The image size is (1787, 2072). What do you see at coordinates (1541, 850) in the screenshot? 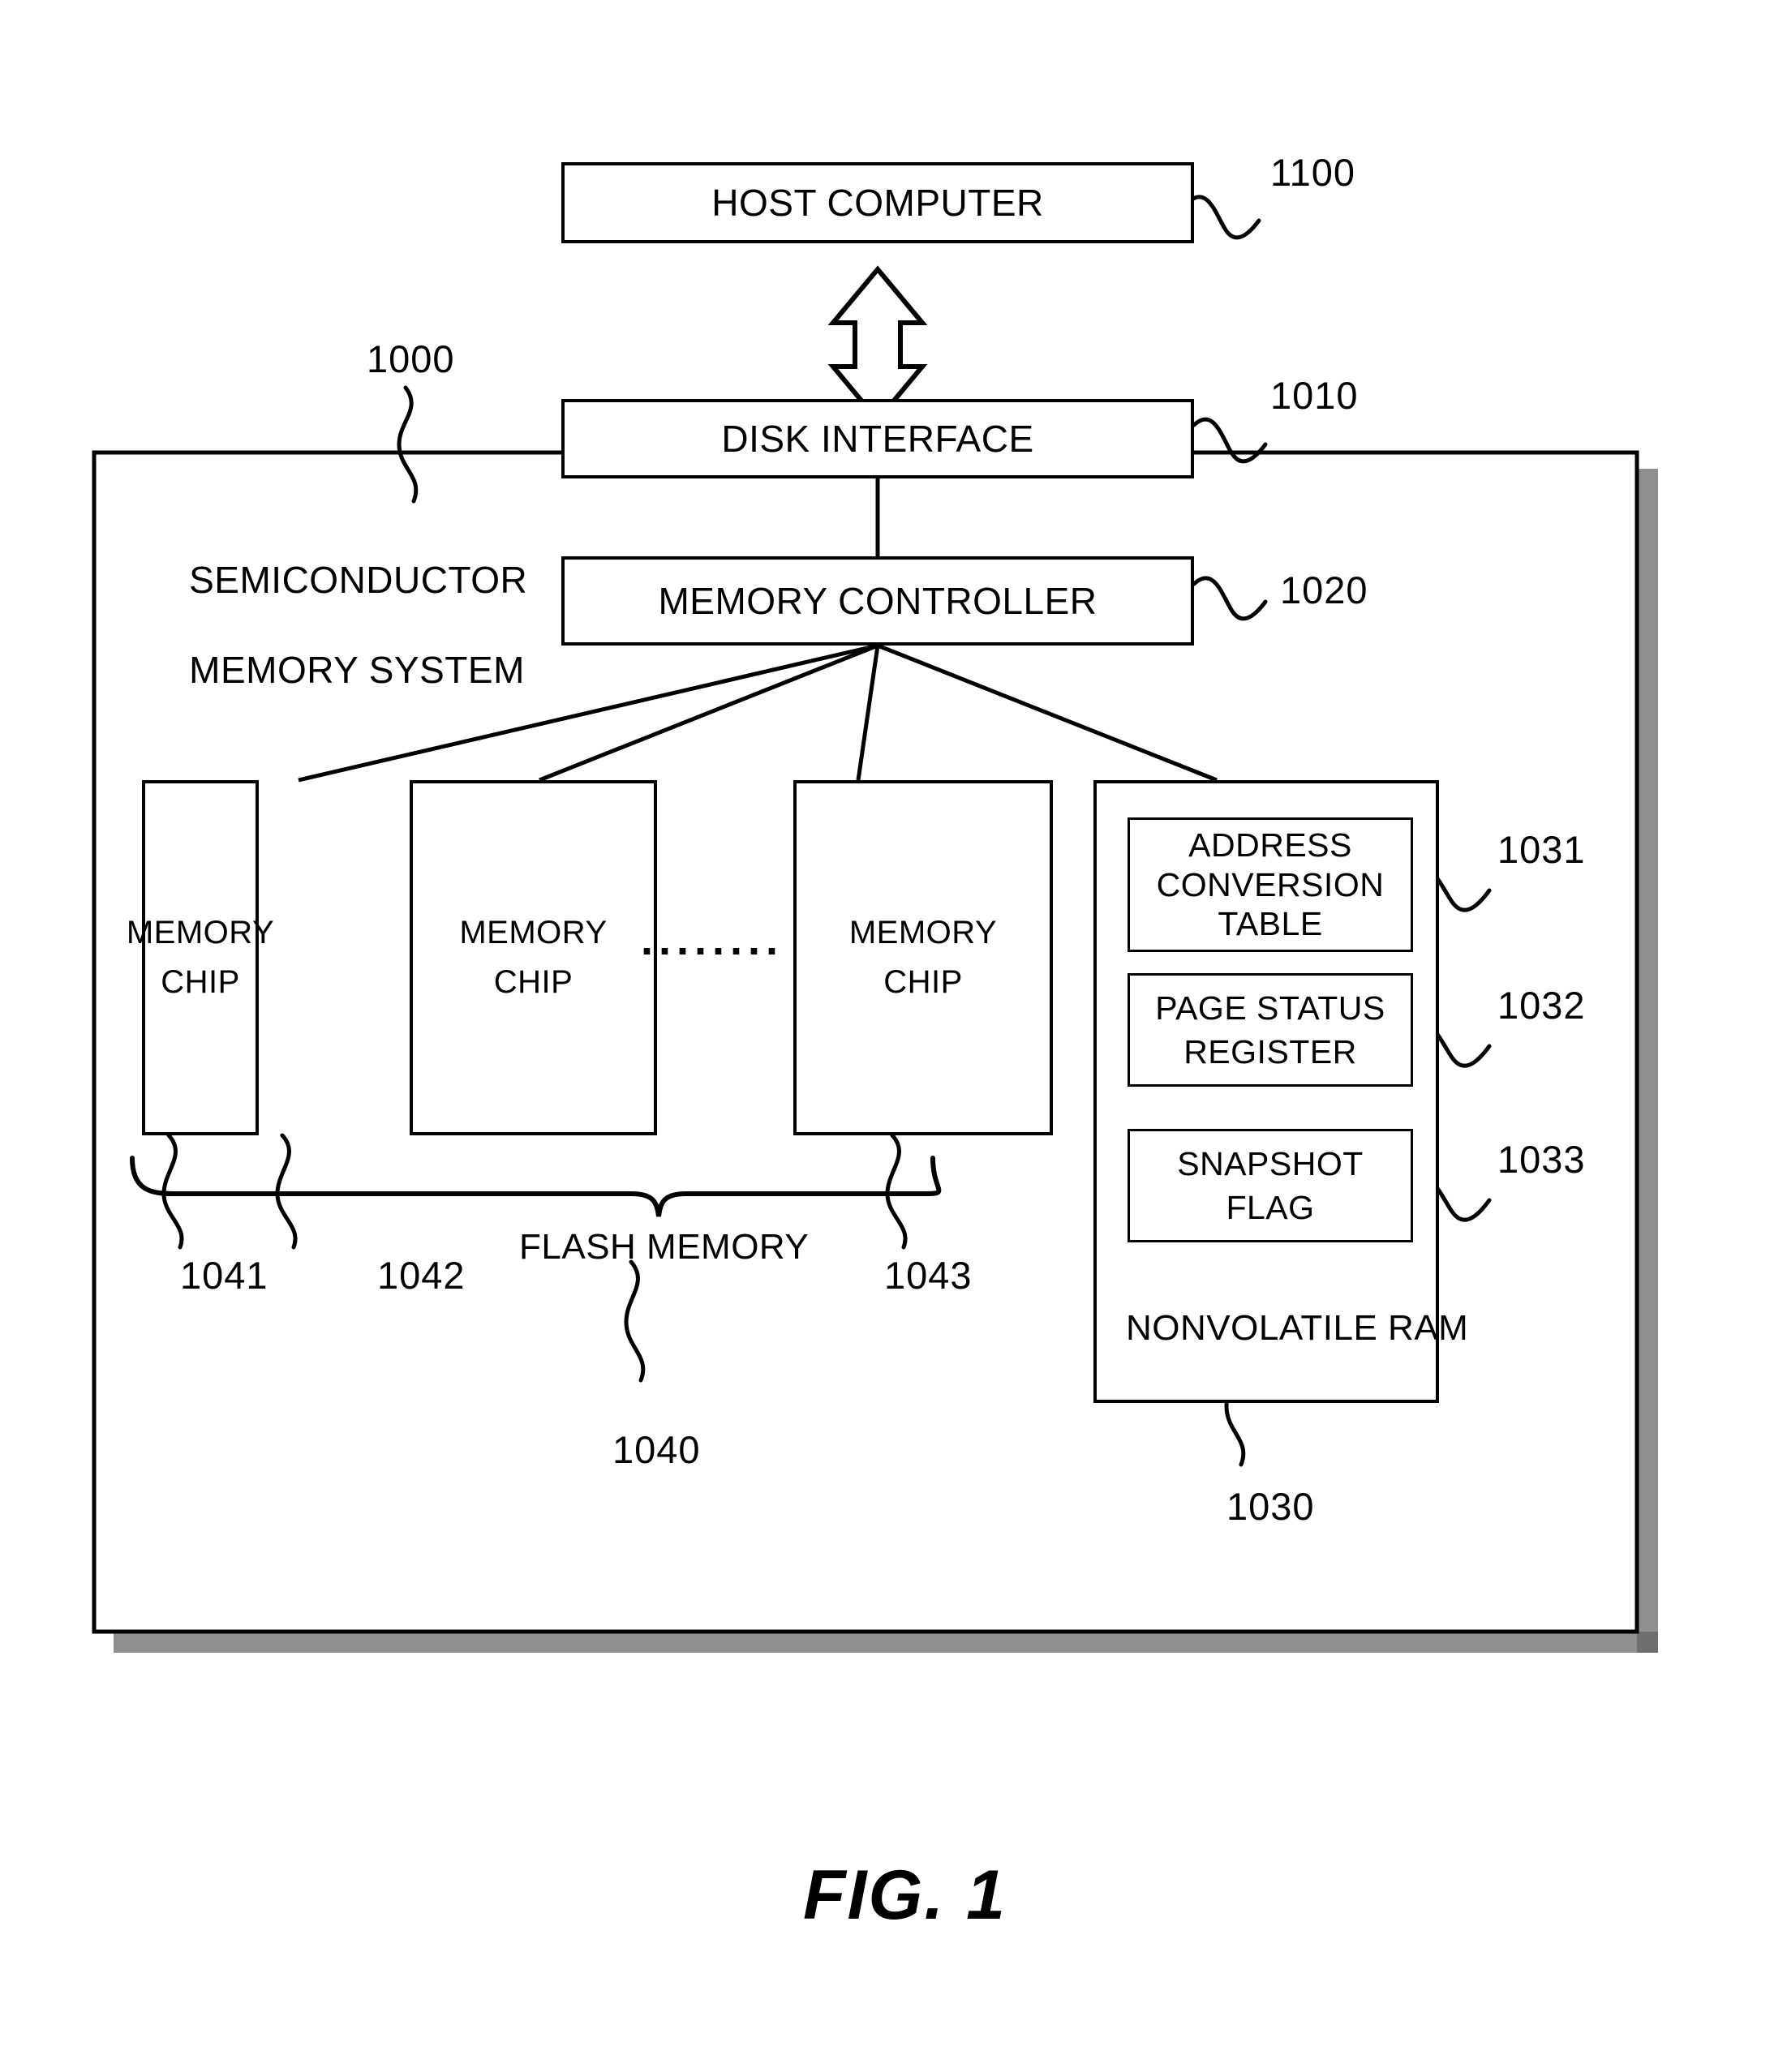
I see `ref-1031: 1031` at bounding box center [1541, 850].